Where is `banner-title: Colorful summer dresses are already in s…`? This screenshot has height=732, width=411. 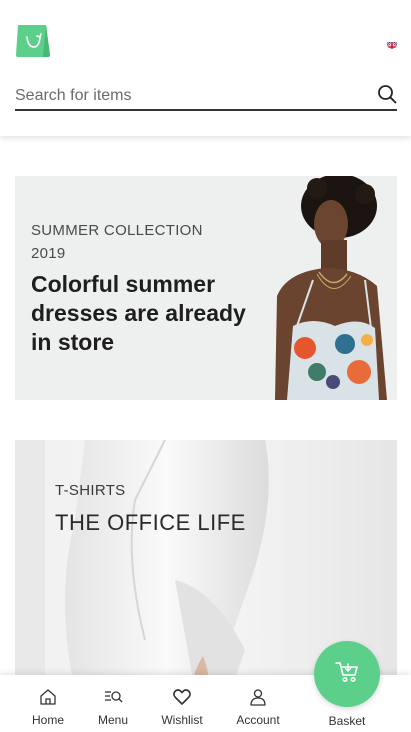 banner-title: Colorful summer dresses are already in s… is located at coordinates (138, 313).